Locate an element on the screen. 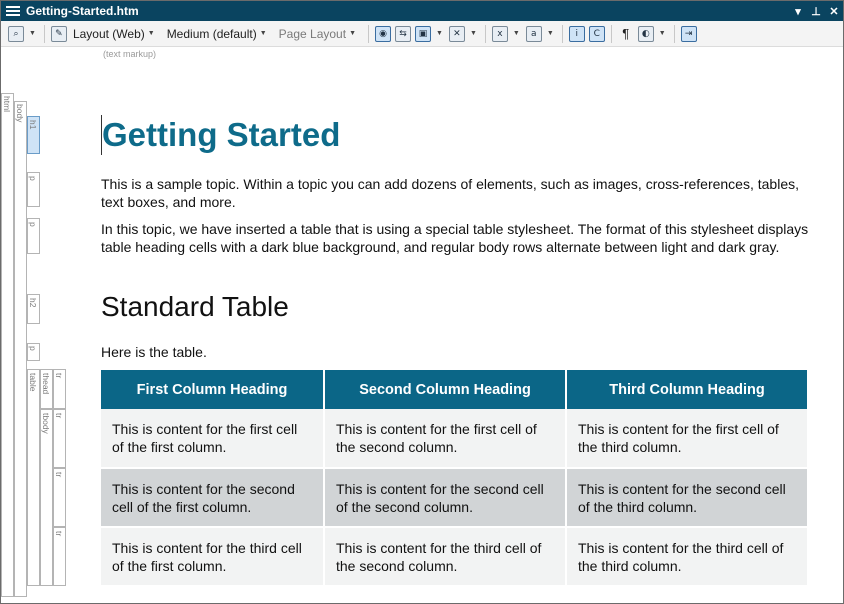 The height and width of the screenshot is (604, 844). eye-icon: ◐ is located at coordinates (645, 33).